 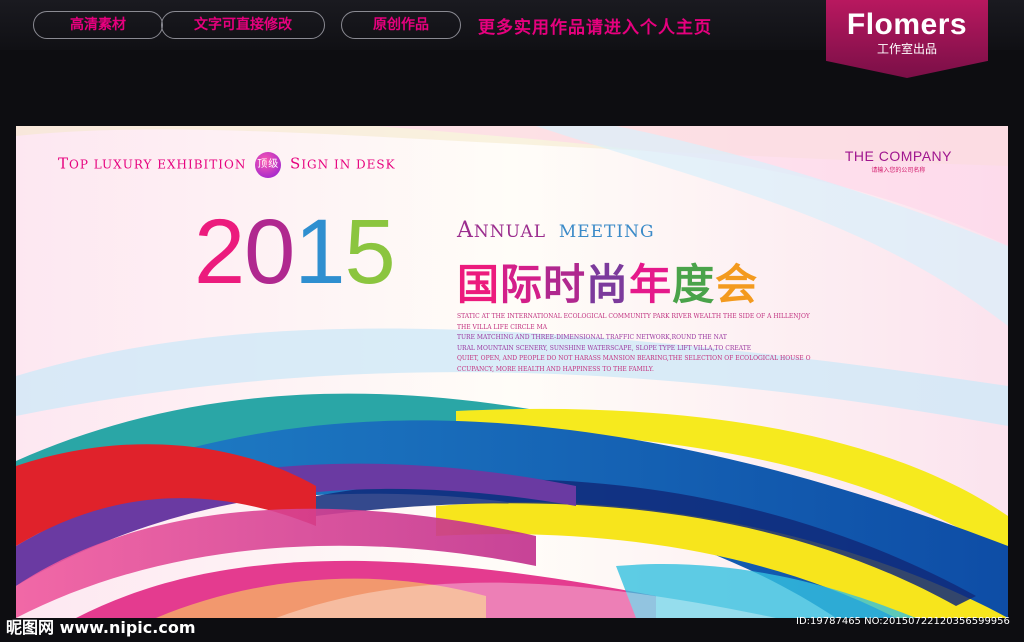 I want to click on title-char: 尚, so click(x=608, y=284).